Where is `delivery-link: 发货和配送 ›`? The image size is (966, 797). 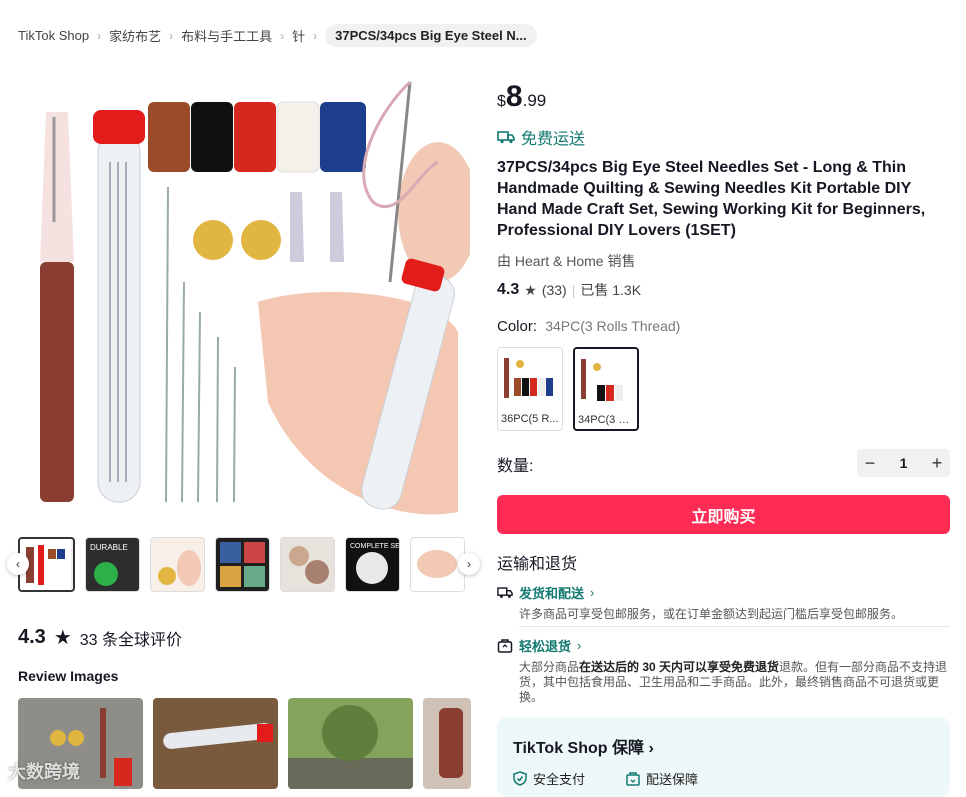
delivery-link: 发货和配送 › is located at coordinates (723, 592).